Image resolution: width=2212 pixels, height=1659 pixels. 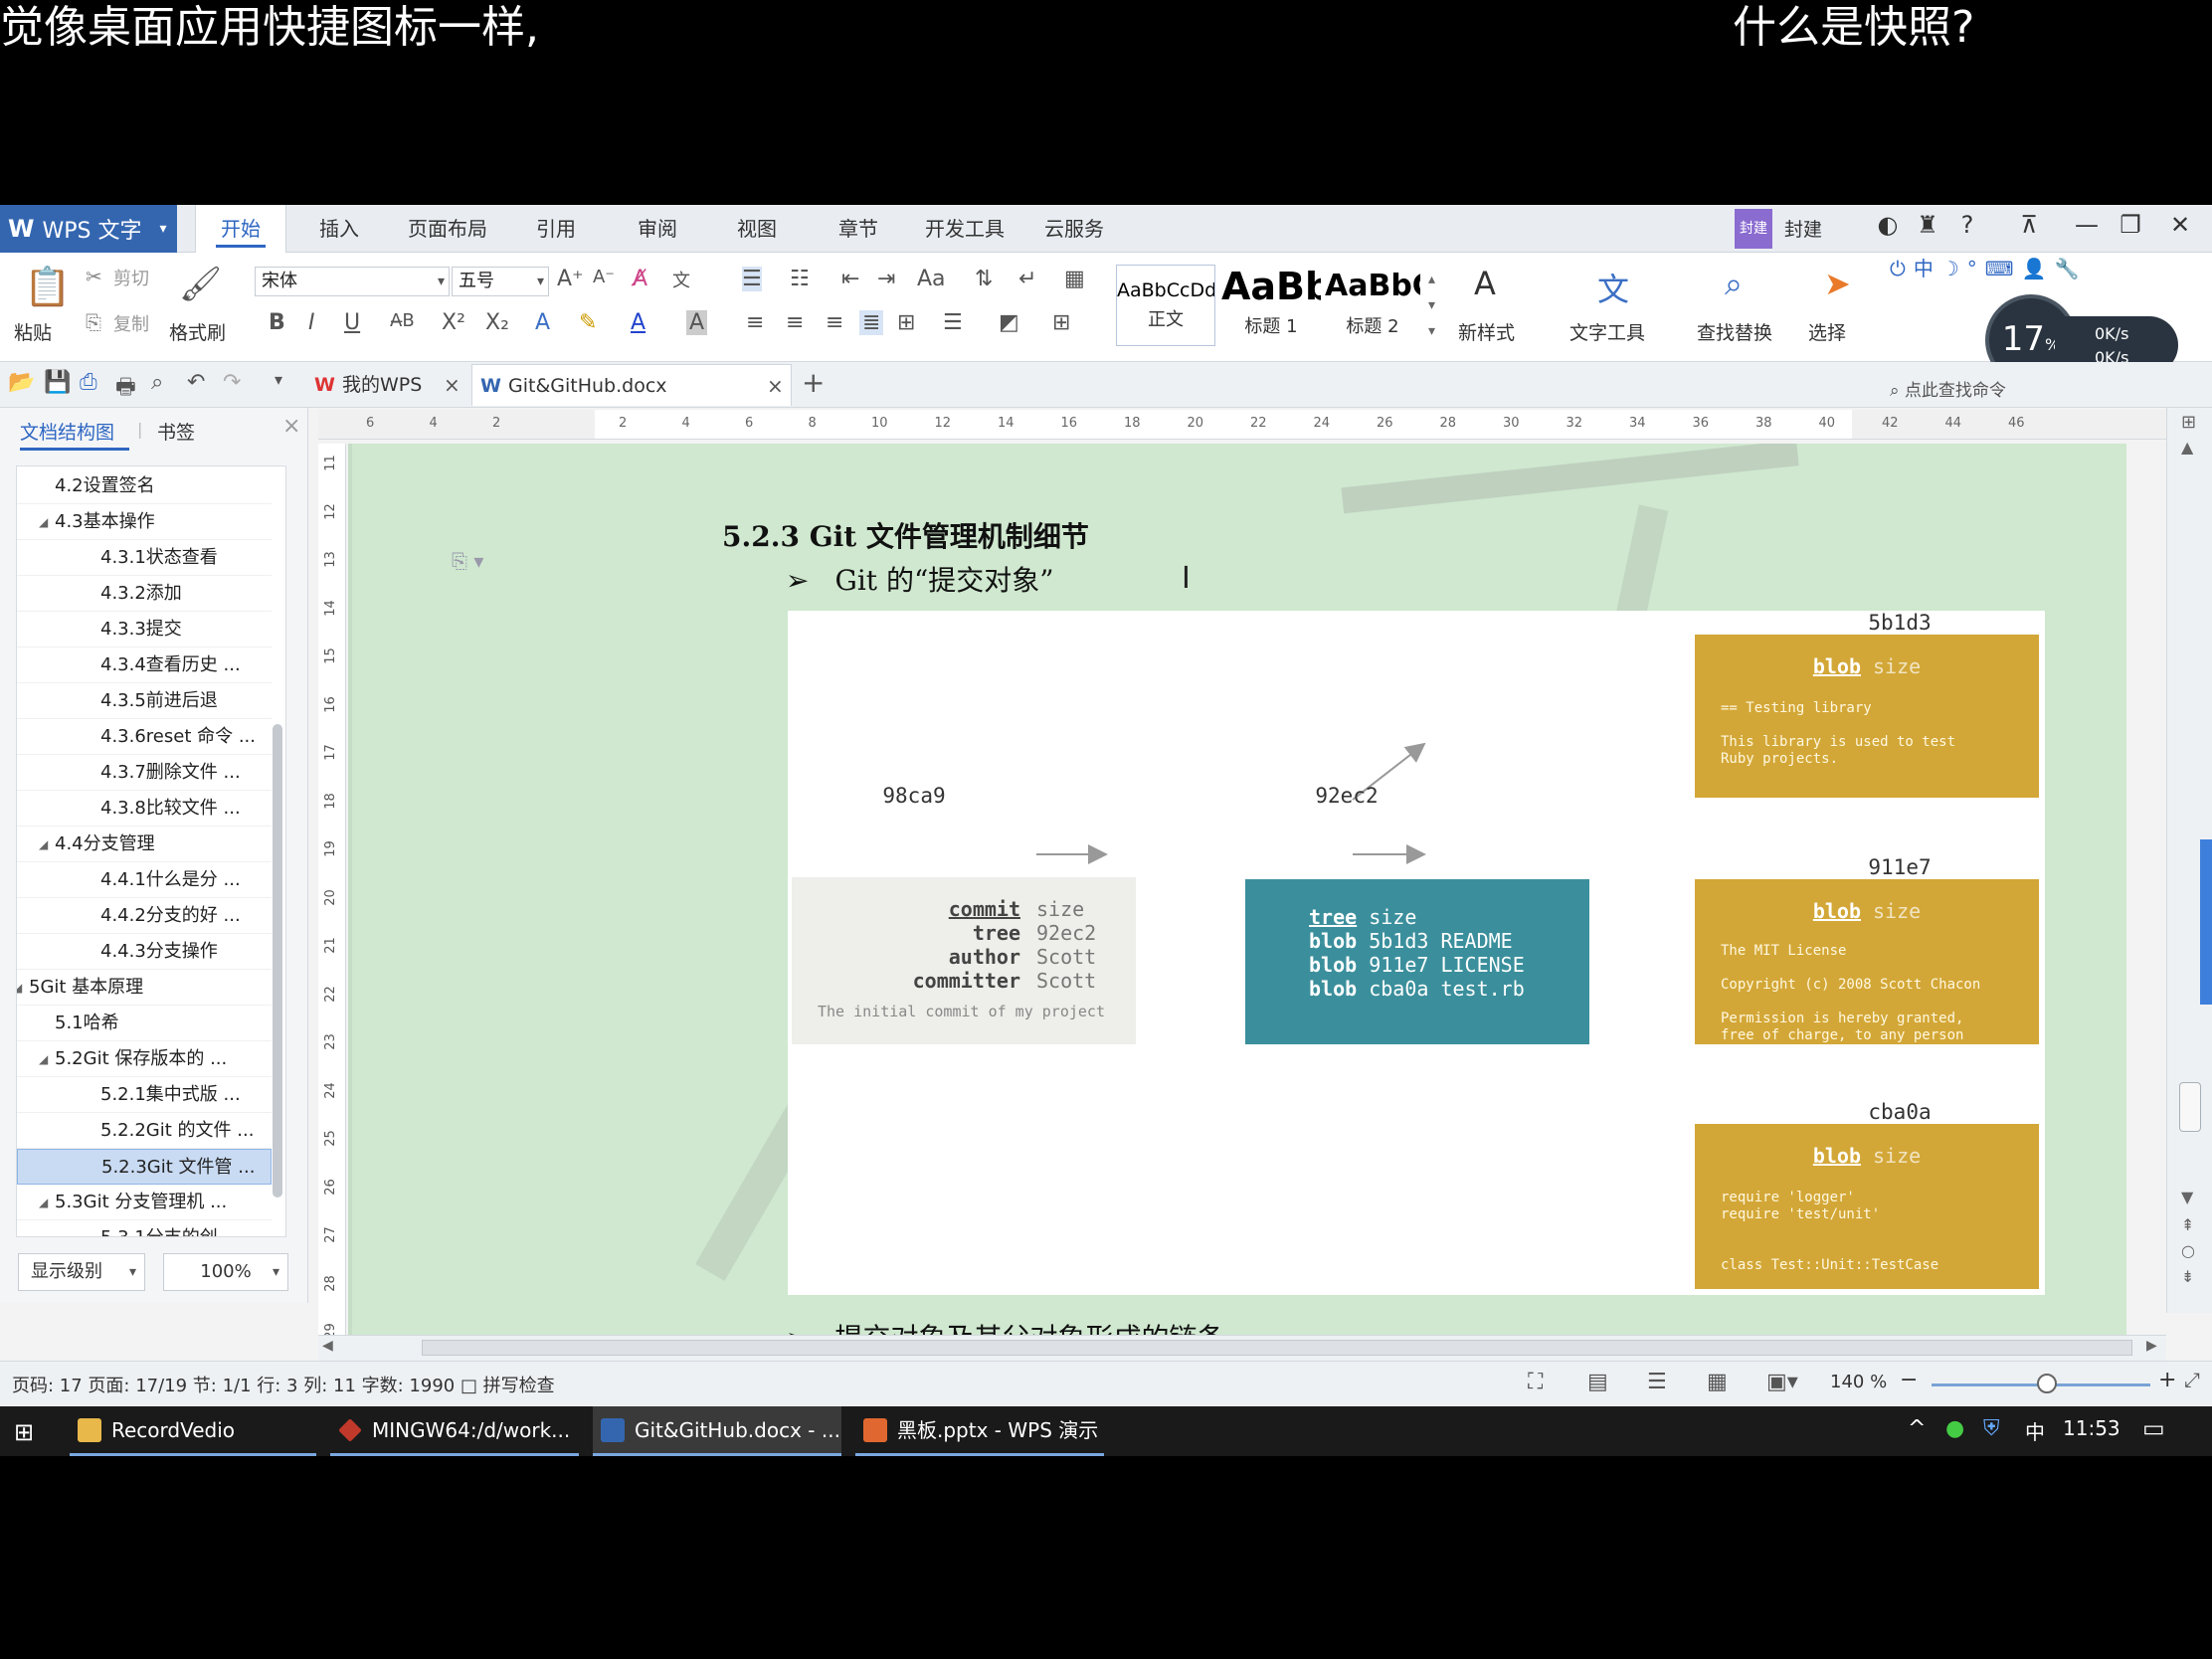 What do you see at coordinates (984, 279) in the screenshot?
I see `sort-icon: ⇅` at bounding box center [984, 279].